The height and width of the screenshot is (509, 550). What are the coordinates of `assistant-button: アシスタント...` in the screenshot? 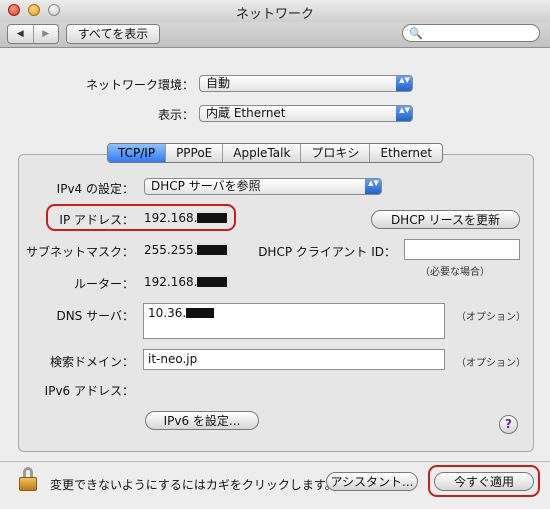 It's located at (372, 481).